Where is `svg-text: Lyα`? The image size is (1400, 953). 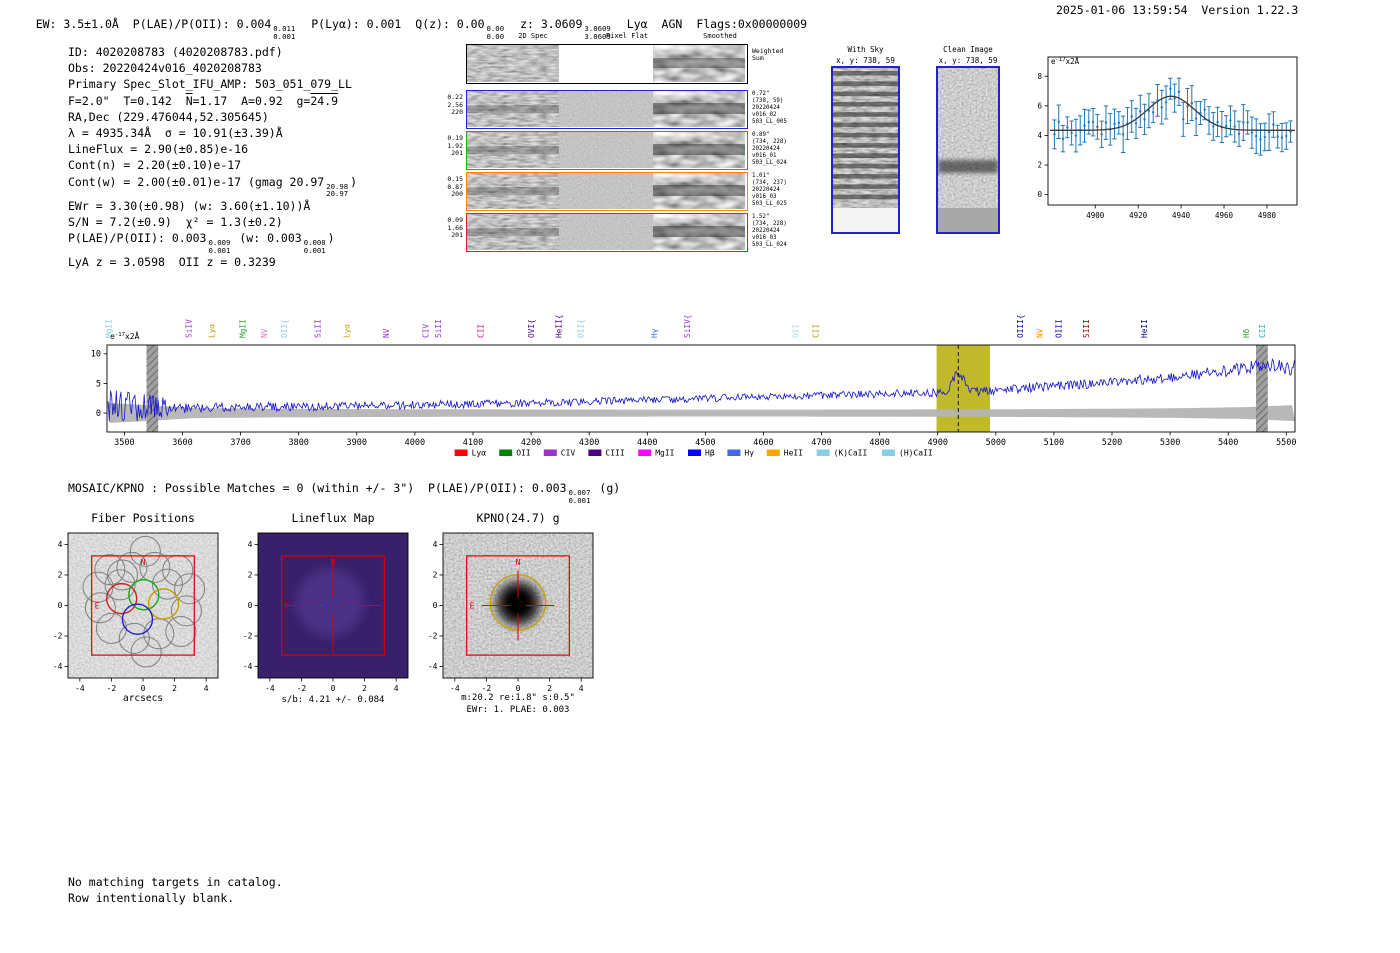 svg-text: Lyα is located at coordinates (346, 331).